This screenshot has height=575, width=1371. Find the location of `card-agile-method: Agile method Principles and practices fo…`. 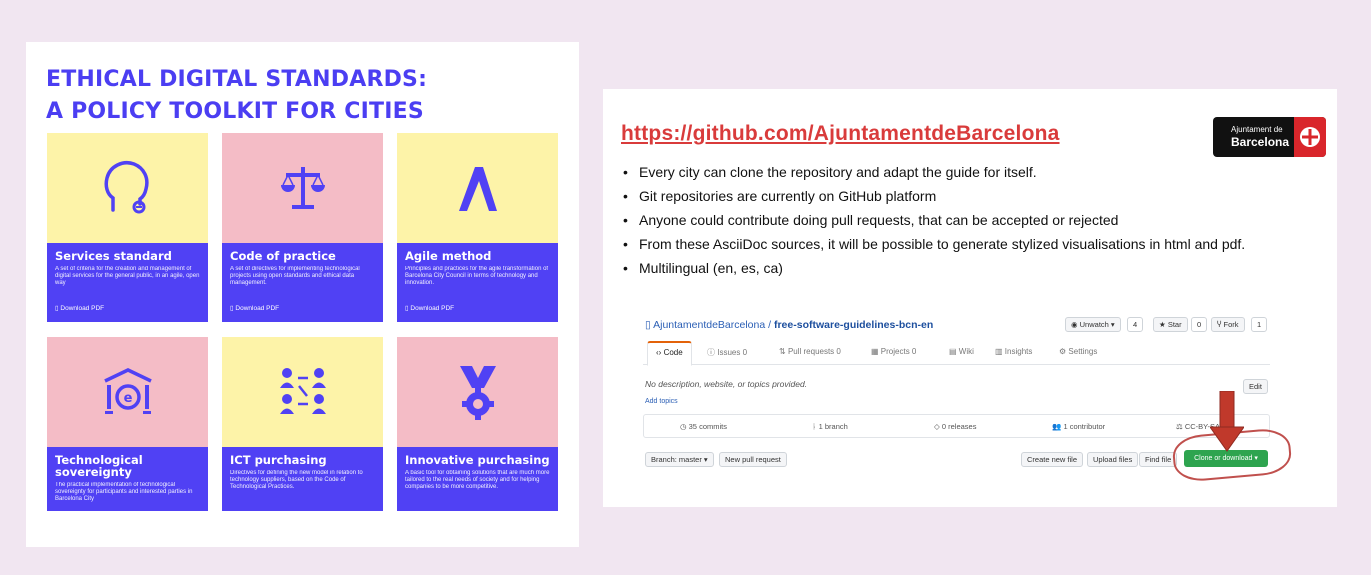

card-agile-method: Agile method Principles and practices fo… is located at coordinates (477, 227).